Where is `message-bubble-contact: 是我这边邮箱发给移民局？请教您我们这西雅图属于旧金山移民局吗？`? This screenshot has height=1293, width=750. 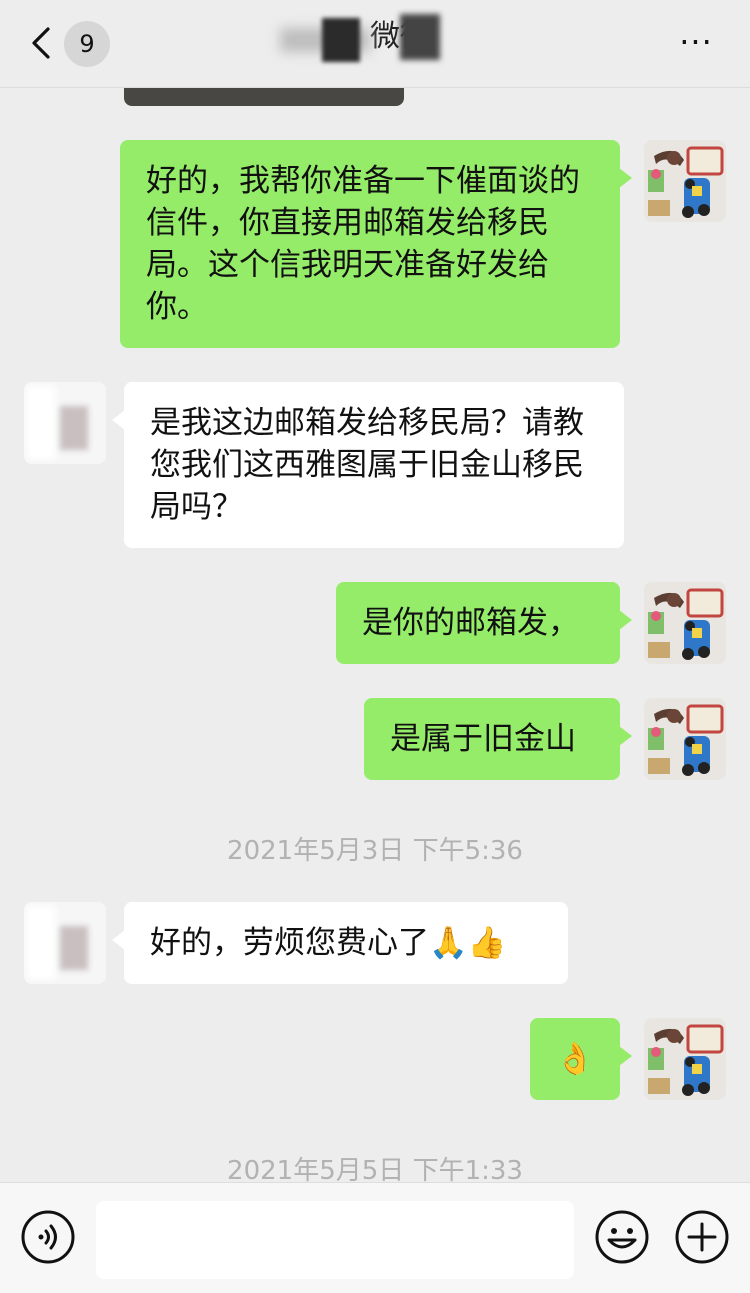
message-bubble-contact: 是我这边邮箱发给移民局？请教您我们这西雅图属于旧金山移民局吗？ is located at coordinates (368, 465).